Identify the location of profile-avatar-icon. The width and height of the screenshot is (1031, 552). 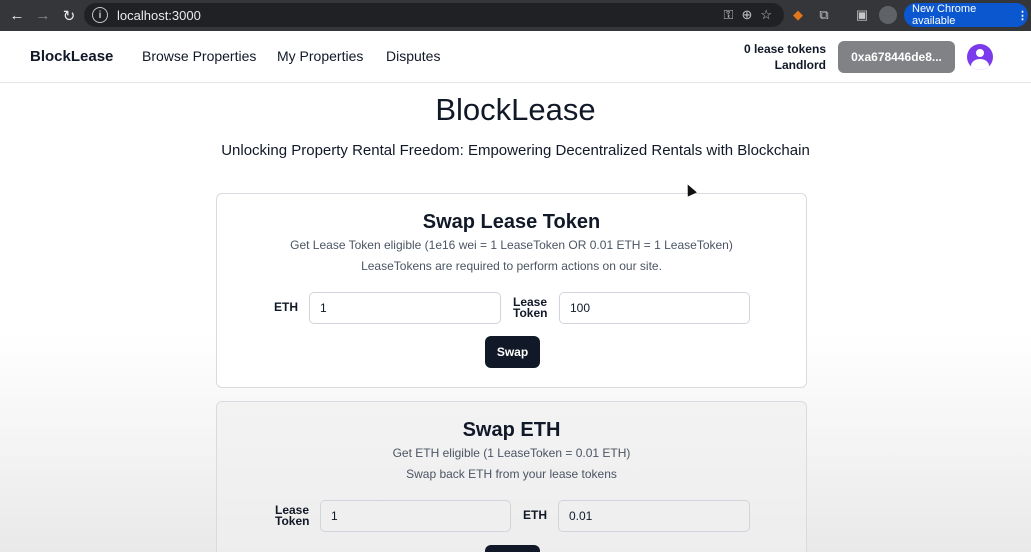
(888, 15).